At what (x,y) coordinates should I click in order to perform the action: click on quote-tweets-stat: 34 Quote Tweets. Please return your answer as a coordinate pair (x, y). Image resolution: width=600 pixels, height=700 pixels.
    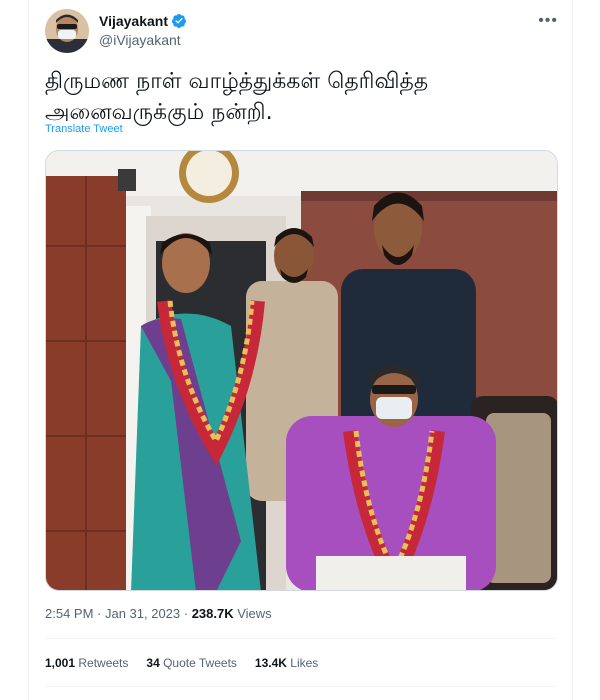
    Looking at the image, I should click on (191, 663).